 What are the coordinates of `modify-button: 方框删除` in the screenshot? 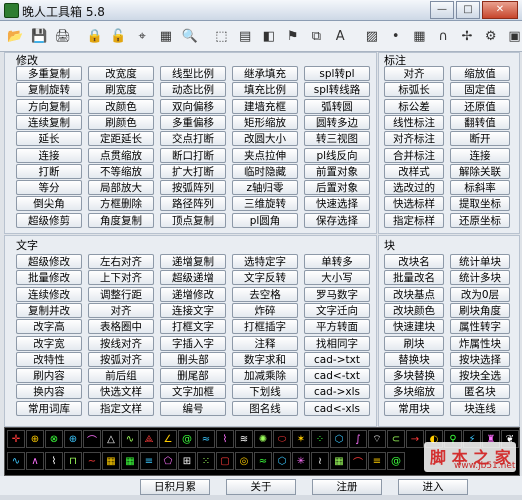 It's located at (121, 204).